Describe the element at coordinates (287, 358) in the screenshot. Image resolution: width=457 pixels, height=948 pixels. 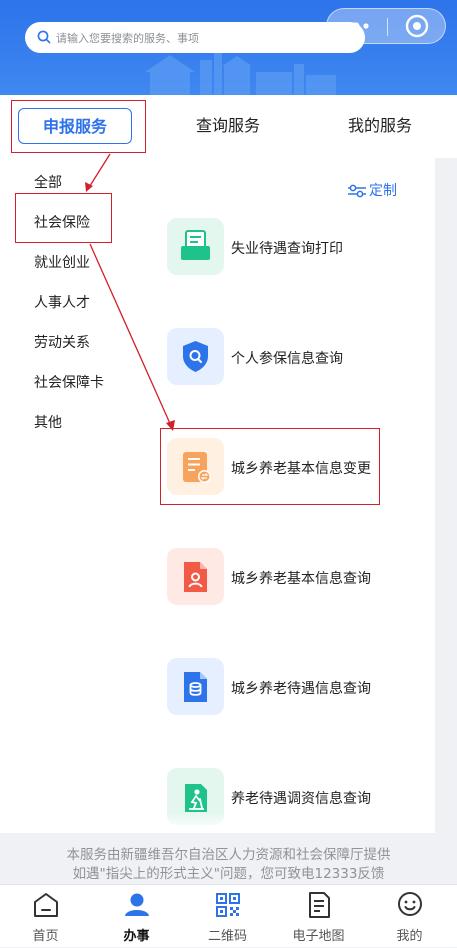
I see `service-personal-insurance-query: 个人参保信息查询` at that location.